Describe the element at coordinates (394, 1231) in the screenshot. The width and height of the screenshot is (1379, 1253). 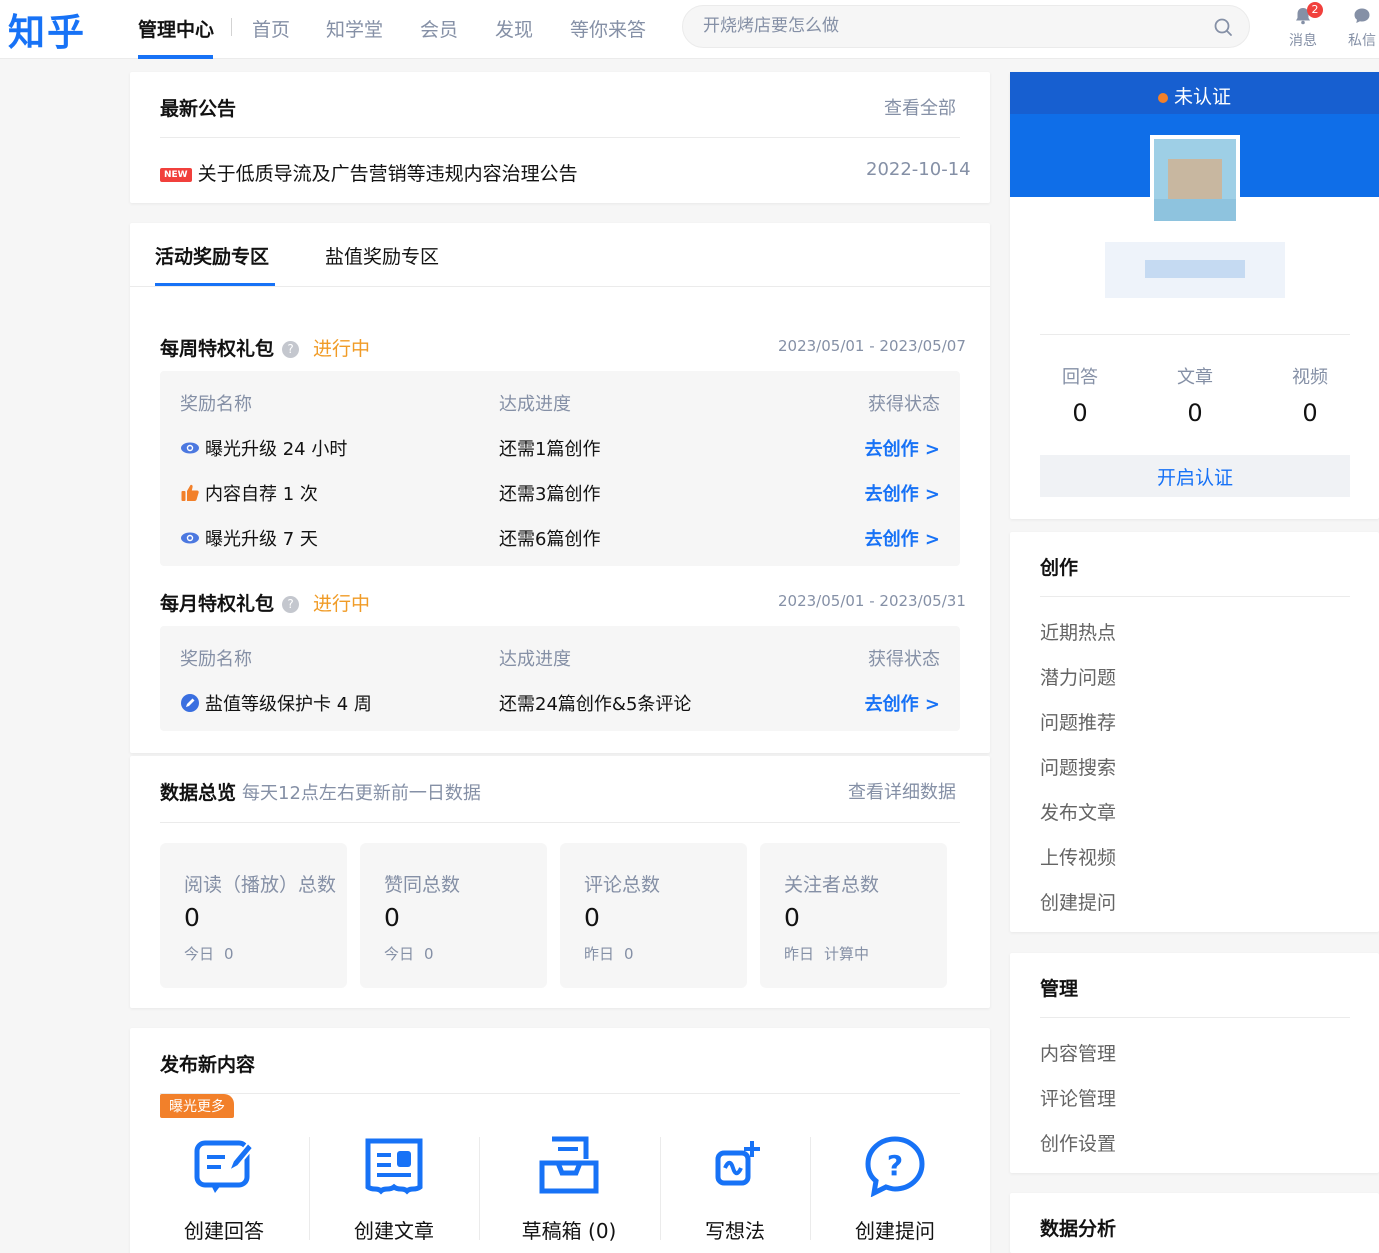
I see `tool-label: 创建文章` at that location.